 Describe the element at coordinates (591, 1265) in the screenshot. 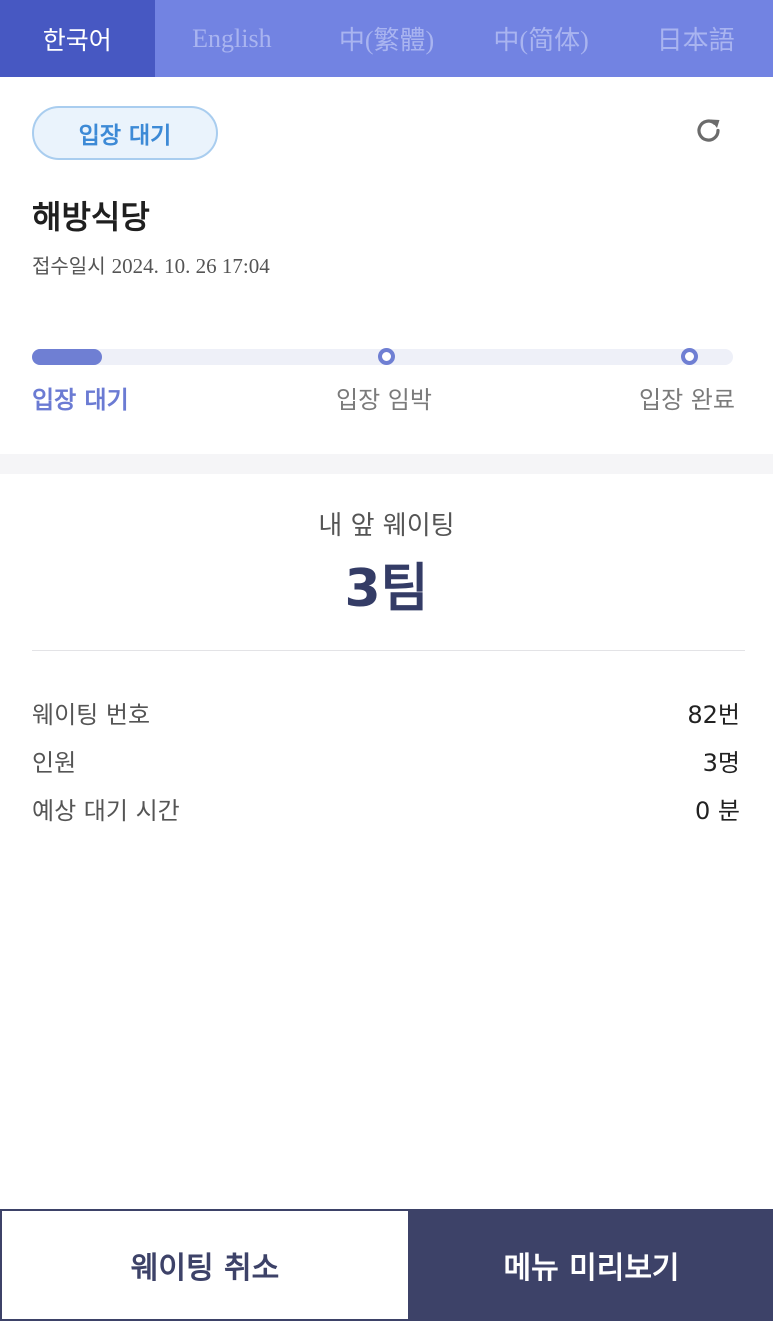

I see `menu-preview-button: 메뉴 미리보기` at that location.